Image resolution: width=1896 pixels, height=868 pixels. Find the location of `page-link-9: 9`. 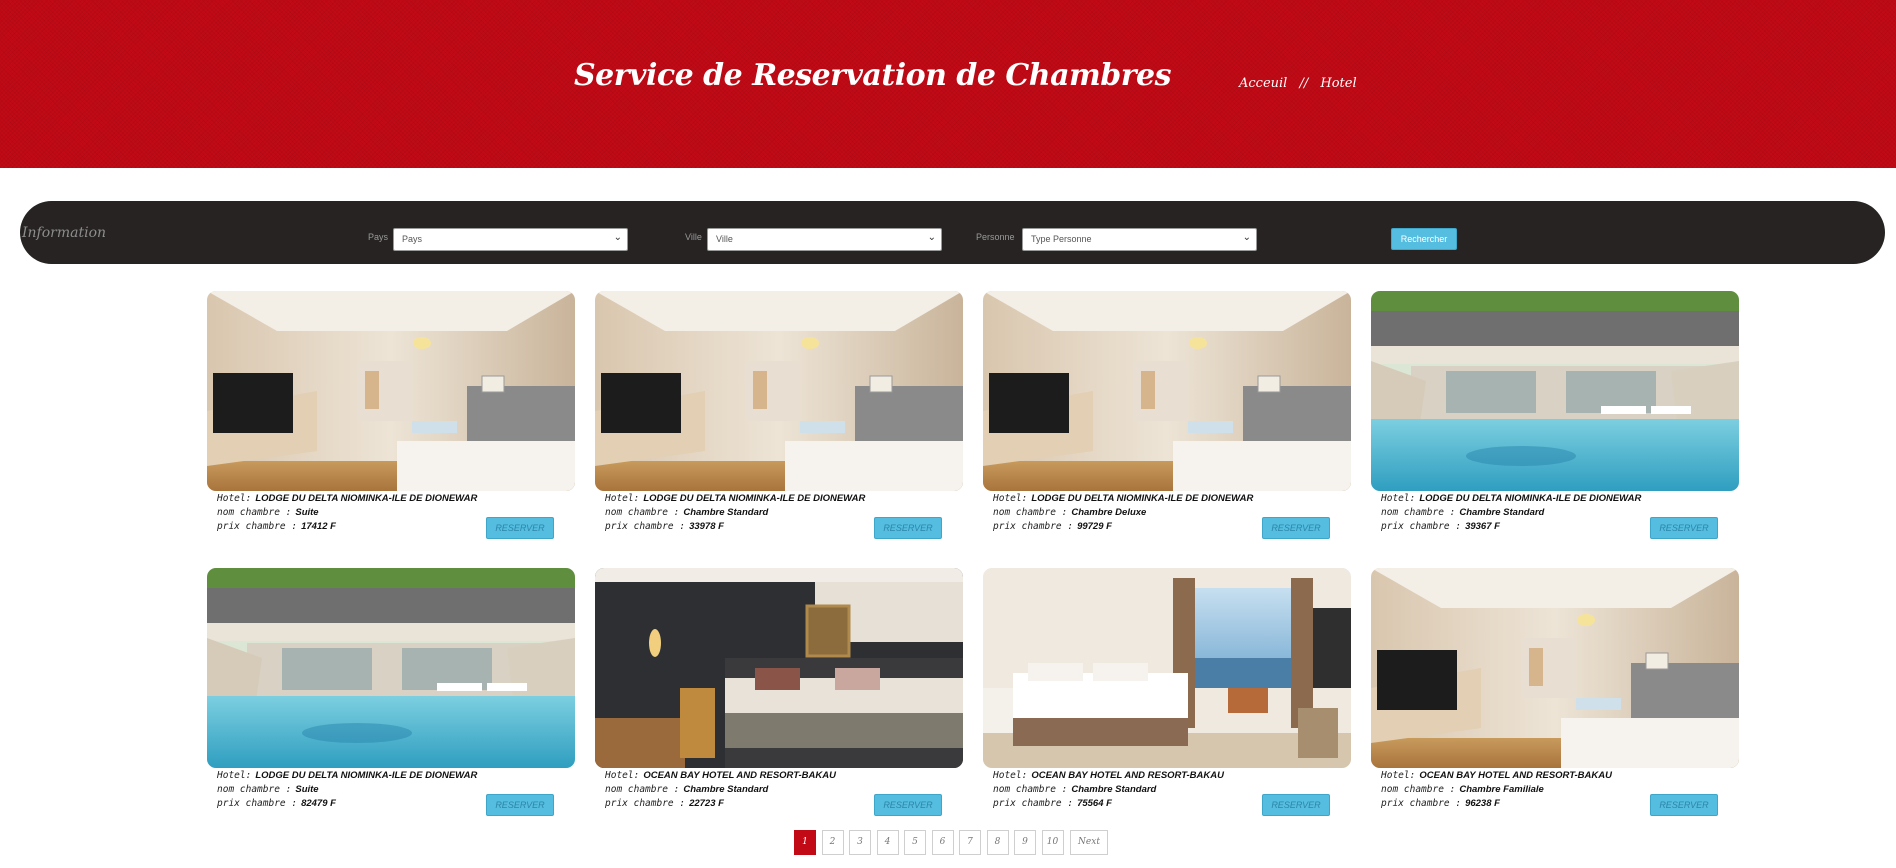

page-link-9: 9 is located at coordinates (1025, 842).